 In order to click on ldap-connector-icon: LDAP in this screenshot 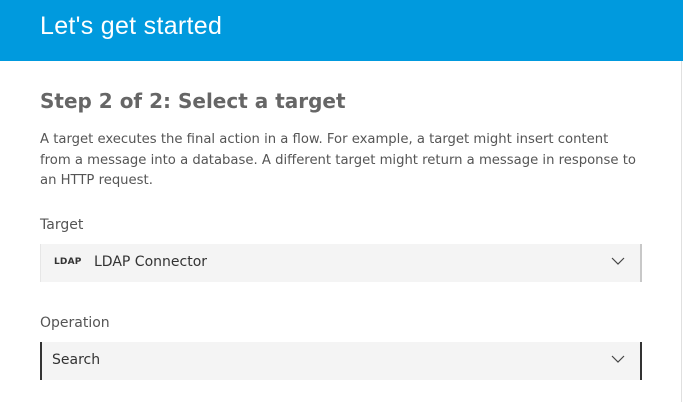, I will do `click(68, 262)`.